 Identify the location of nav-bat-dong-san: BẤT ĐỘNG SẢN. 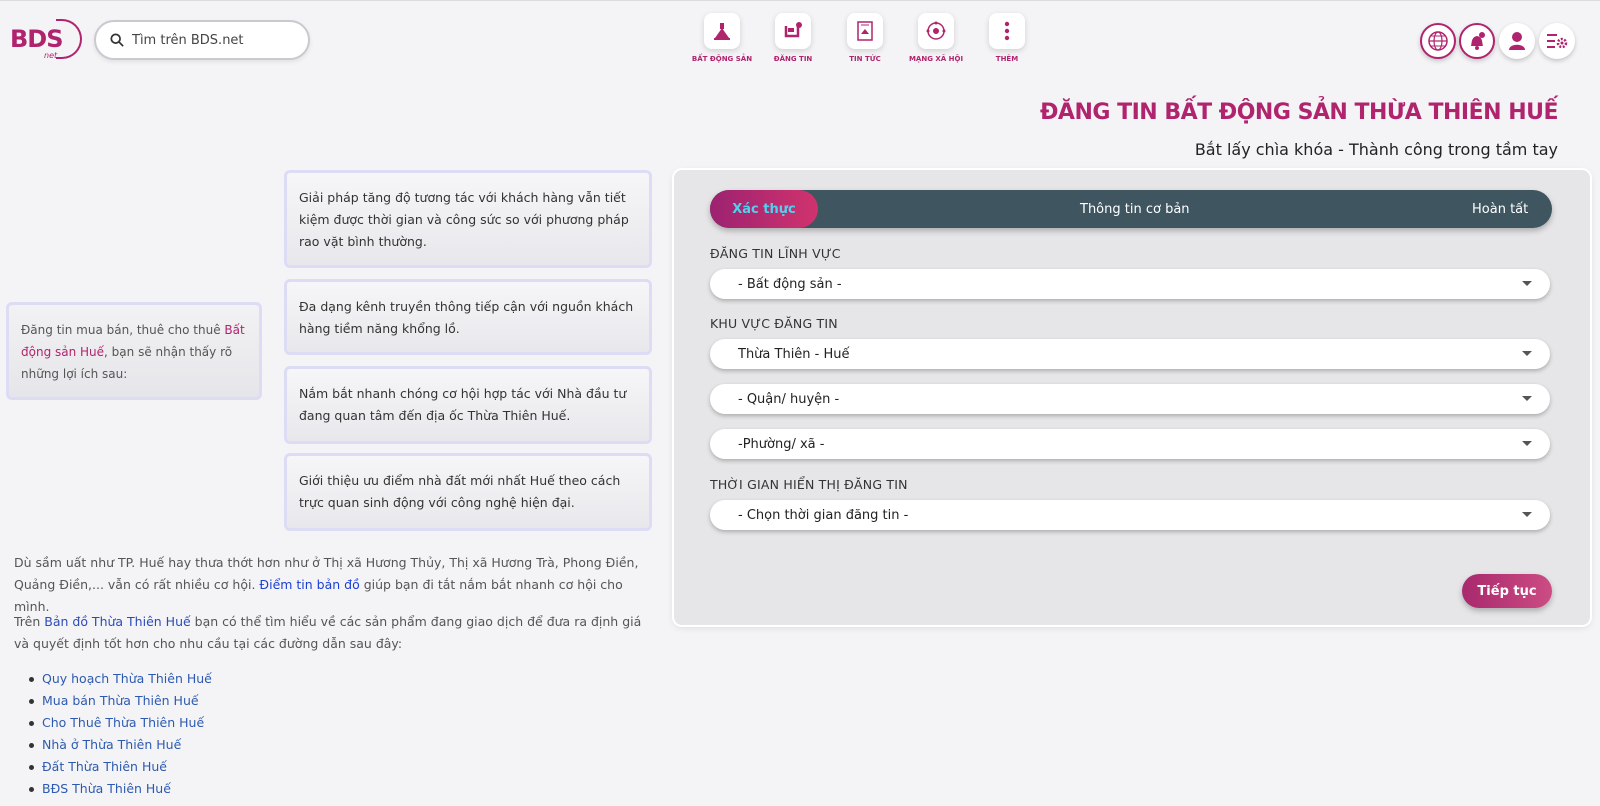
(722, 38).